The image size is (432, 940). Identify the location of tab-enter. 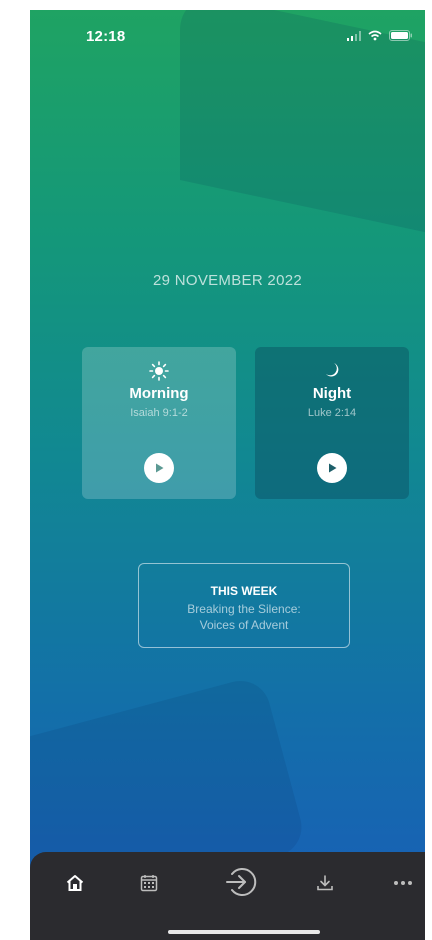
(241, 882).